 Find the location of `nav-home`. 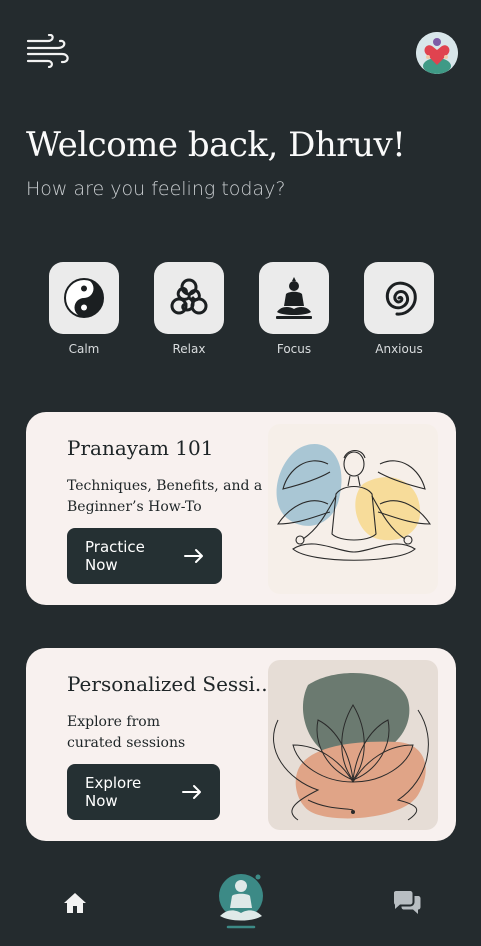

nav-home is located at coordinates (75, 905).